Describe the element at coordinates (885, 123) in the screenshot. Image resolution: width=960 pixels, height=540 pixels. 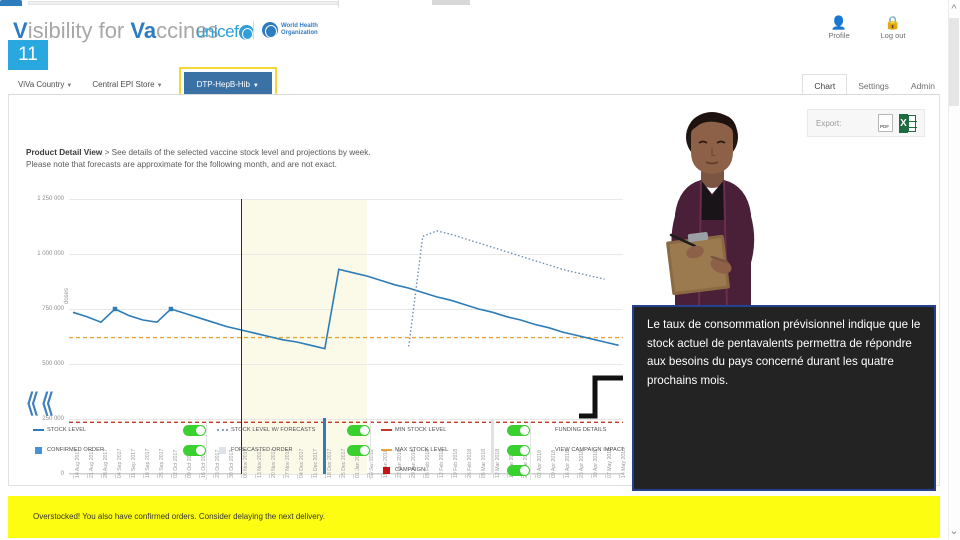
I see `pdf-file-icon` at that location.